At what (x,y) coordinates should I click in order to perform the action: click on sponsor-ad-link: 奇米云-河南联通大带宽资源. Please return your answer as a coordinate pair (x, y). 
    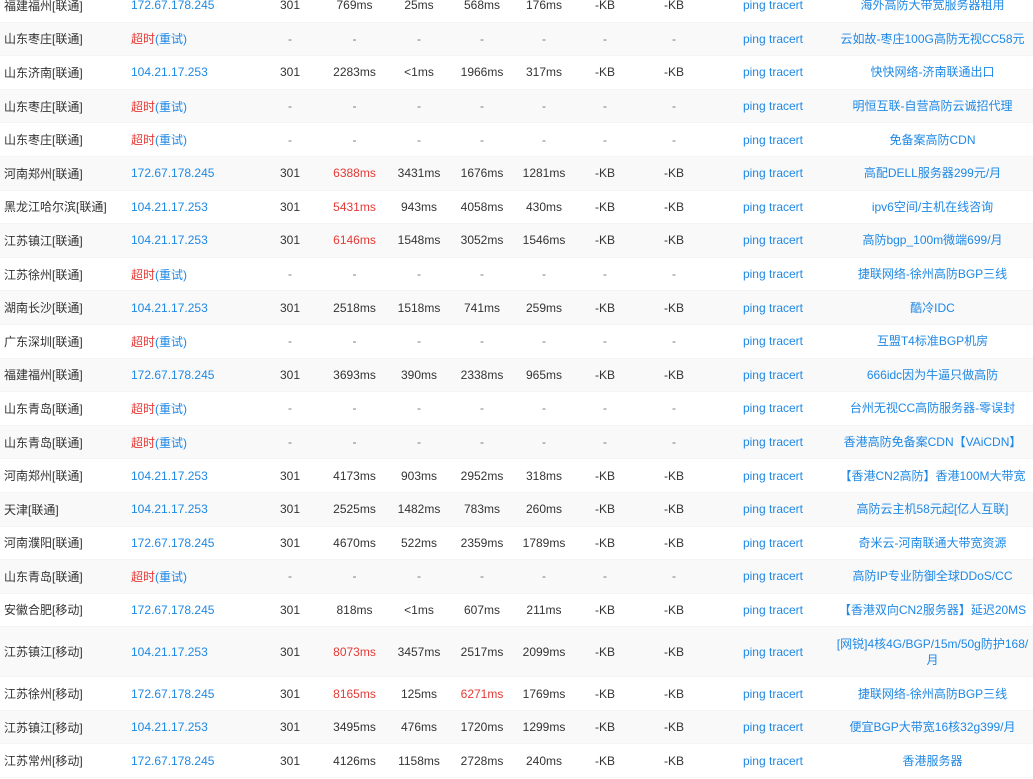
    Looking at the image, I should click on (932, 543).